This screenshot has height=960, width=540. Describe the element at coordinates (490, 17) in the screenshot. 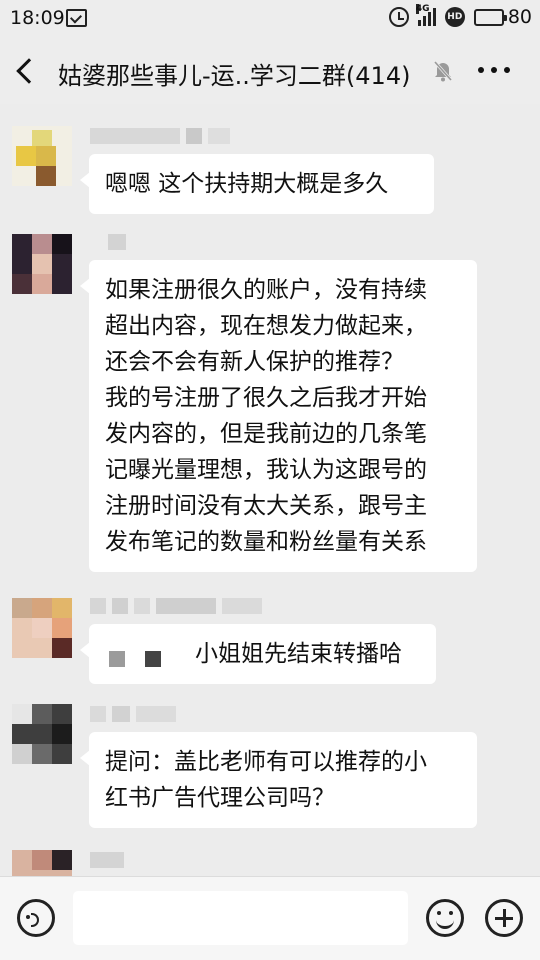

I see `battery-icon` at that location.